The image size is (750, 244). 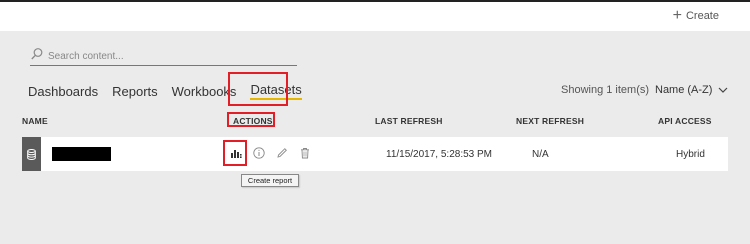 What do you see at coordinates (550, 121) in the screenshot?
I see `column-header-next-refresh: NEXT REFRESH` at bounding box center [550, 121].